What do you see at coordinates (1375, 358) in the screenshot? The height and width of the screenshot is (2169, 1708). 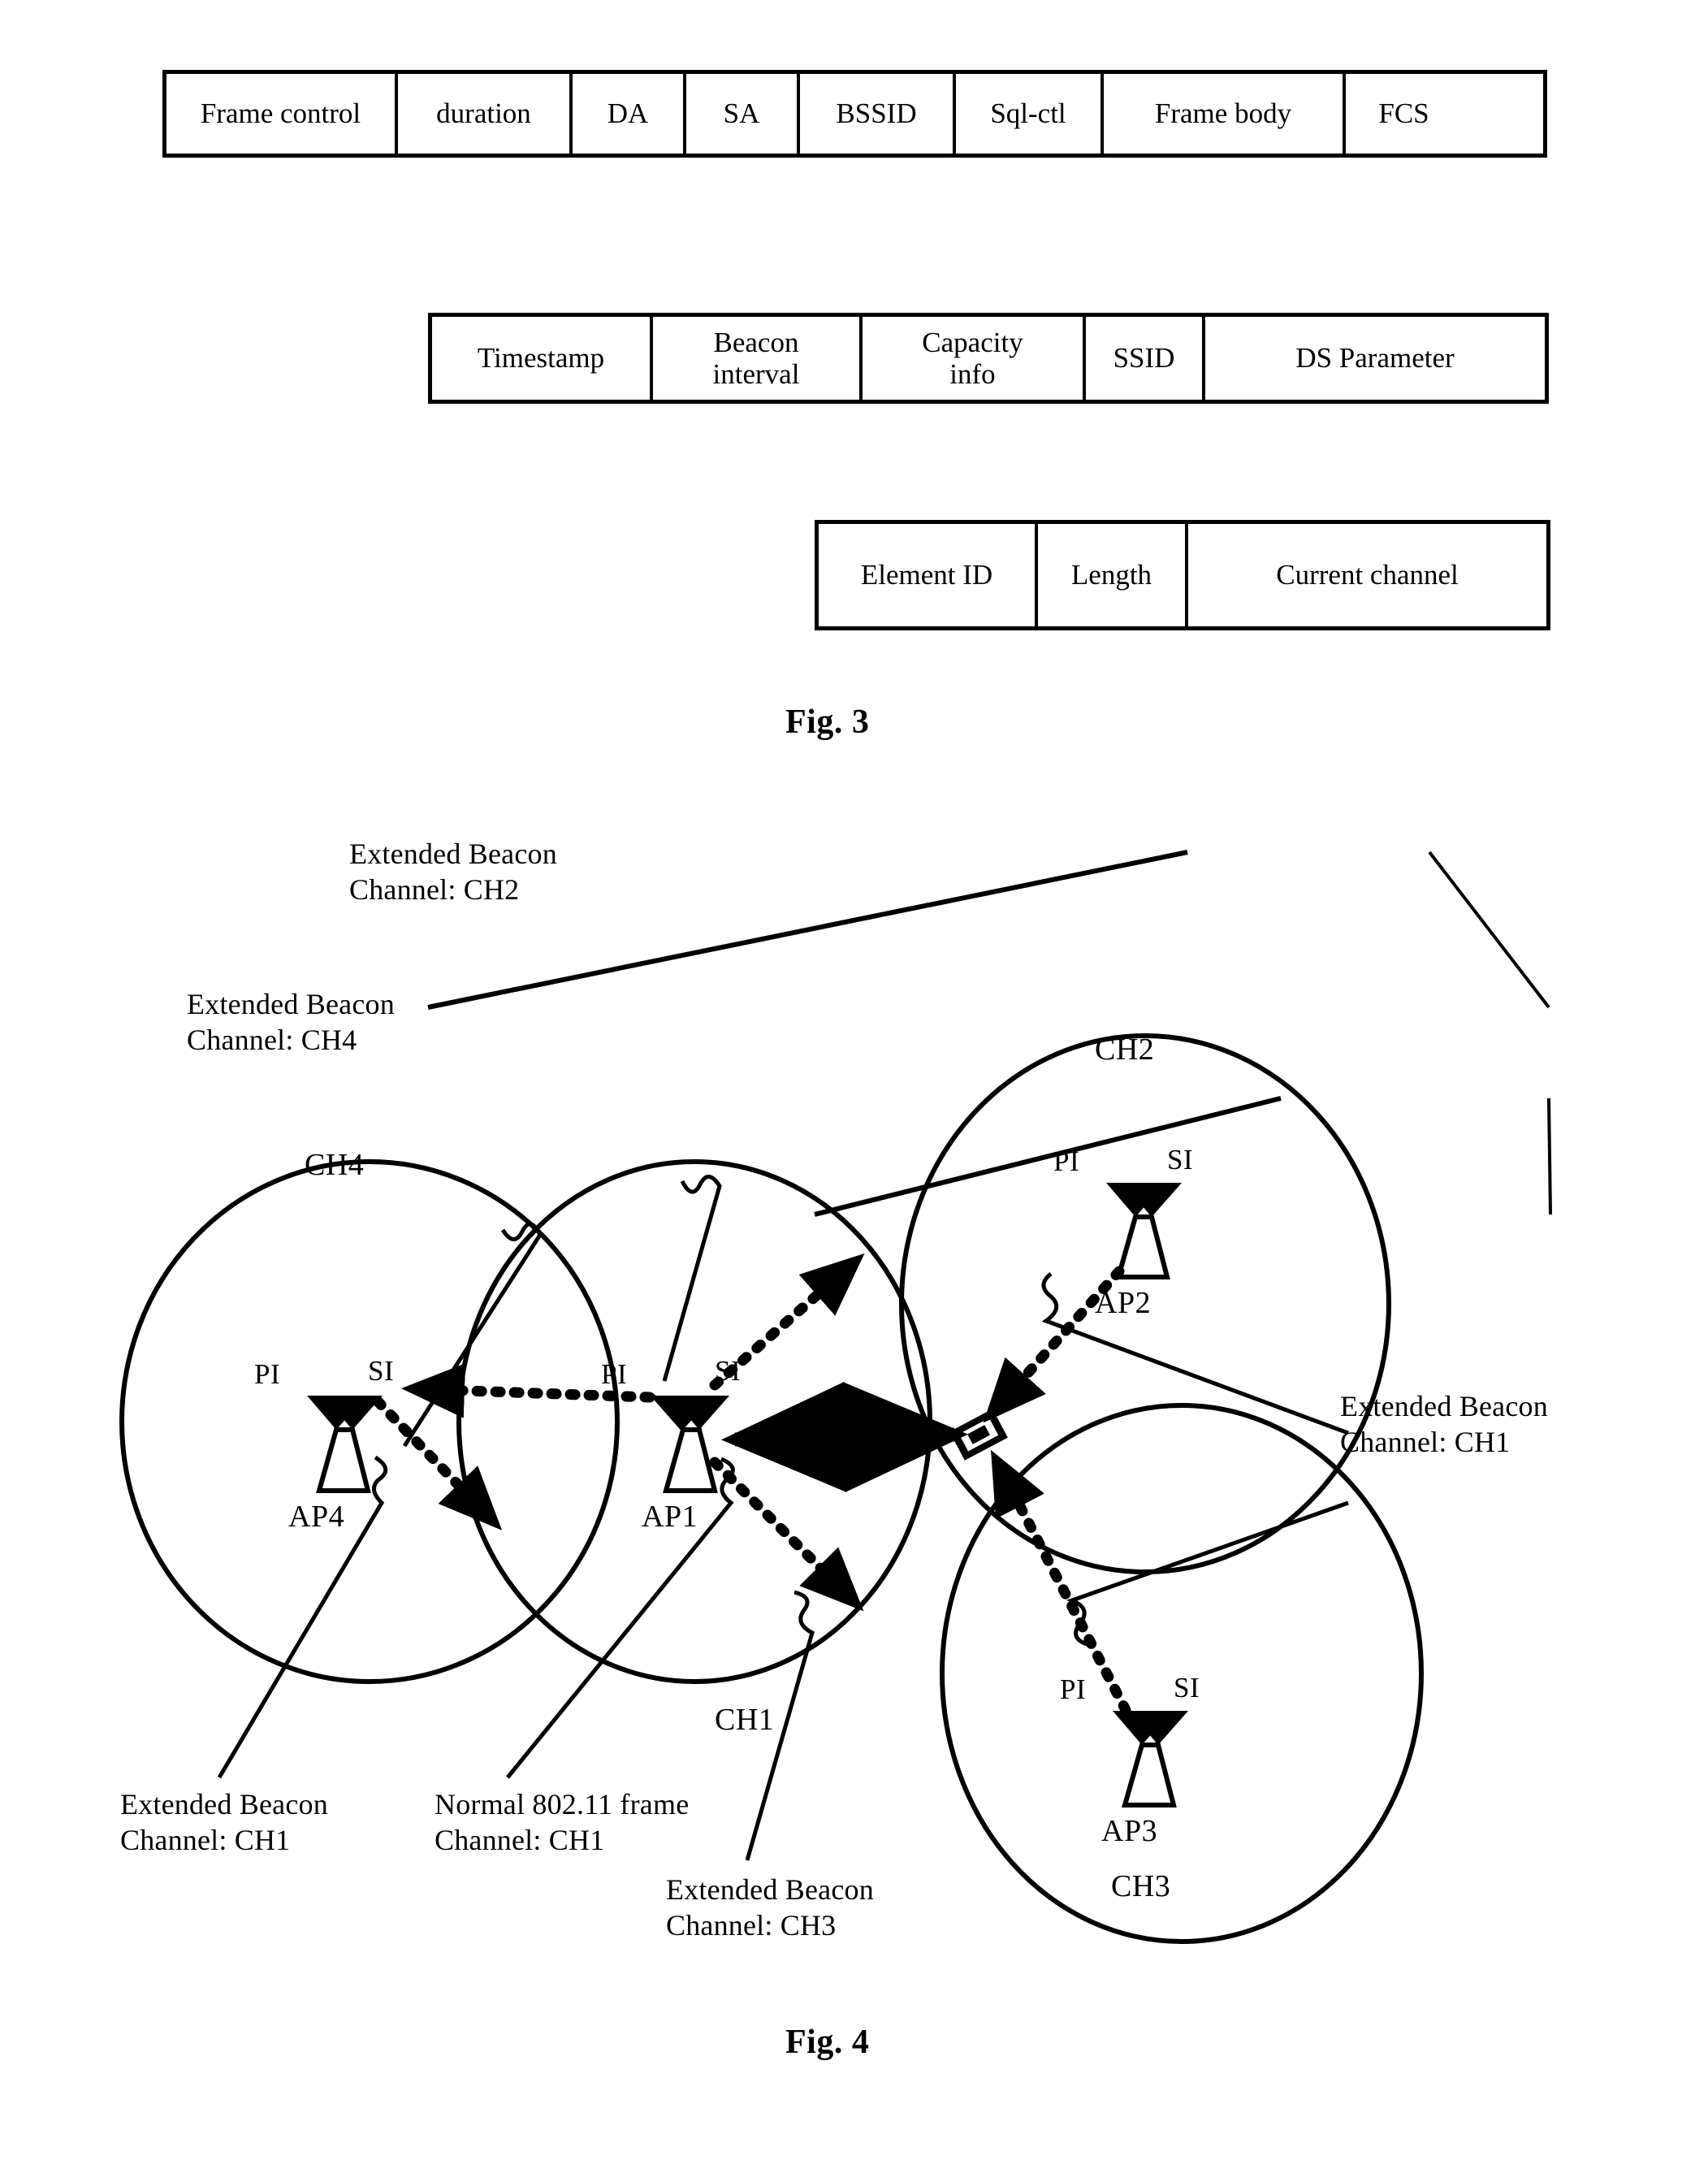 I see `beacon-cell-ds-parameter: DS Parameter` at bounding box center [1375, 358].